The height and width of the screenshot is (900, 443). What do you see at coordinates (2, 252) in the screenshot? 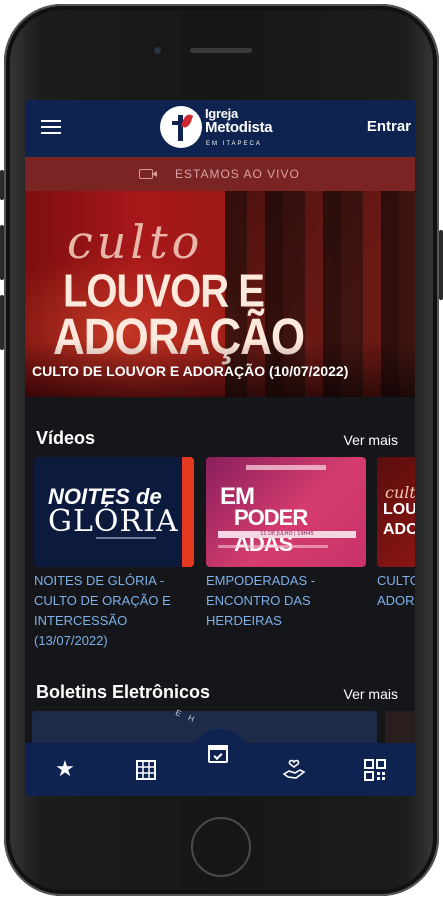
I see `volume-up-button` at bounding box center [2, 252].